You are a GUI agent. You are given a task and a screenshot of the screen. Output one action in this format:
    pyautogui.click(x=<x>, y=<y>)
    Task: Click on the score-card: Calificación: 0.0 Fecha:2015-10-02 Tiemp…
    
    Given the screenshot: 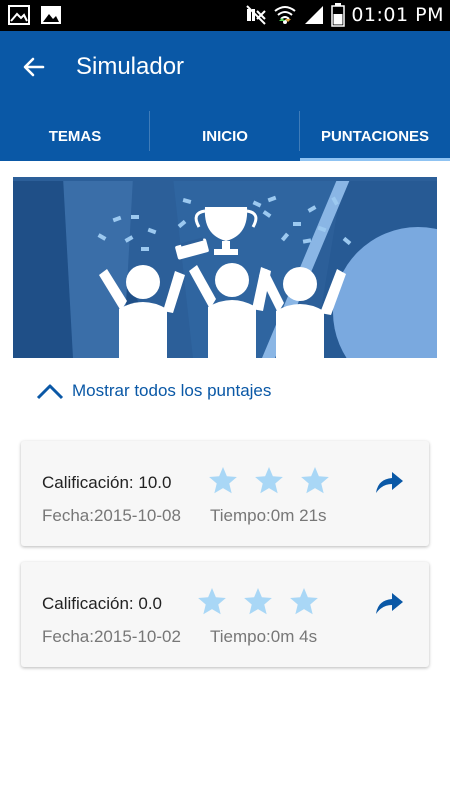 What is the action you would take?
    pyautogui.click(x=225, y=614)
    